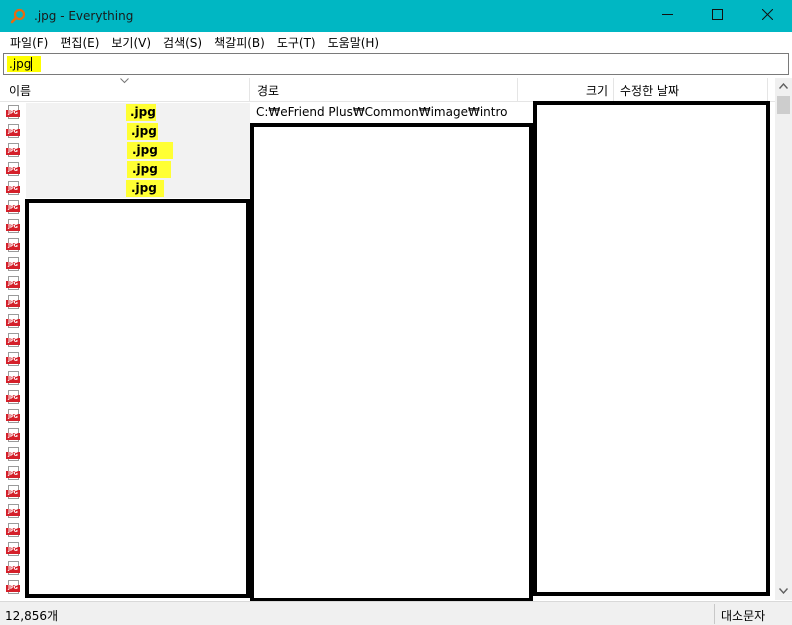  I want to click on status-bar: 12,856개 대소문자, so click(396, 613).